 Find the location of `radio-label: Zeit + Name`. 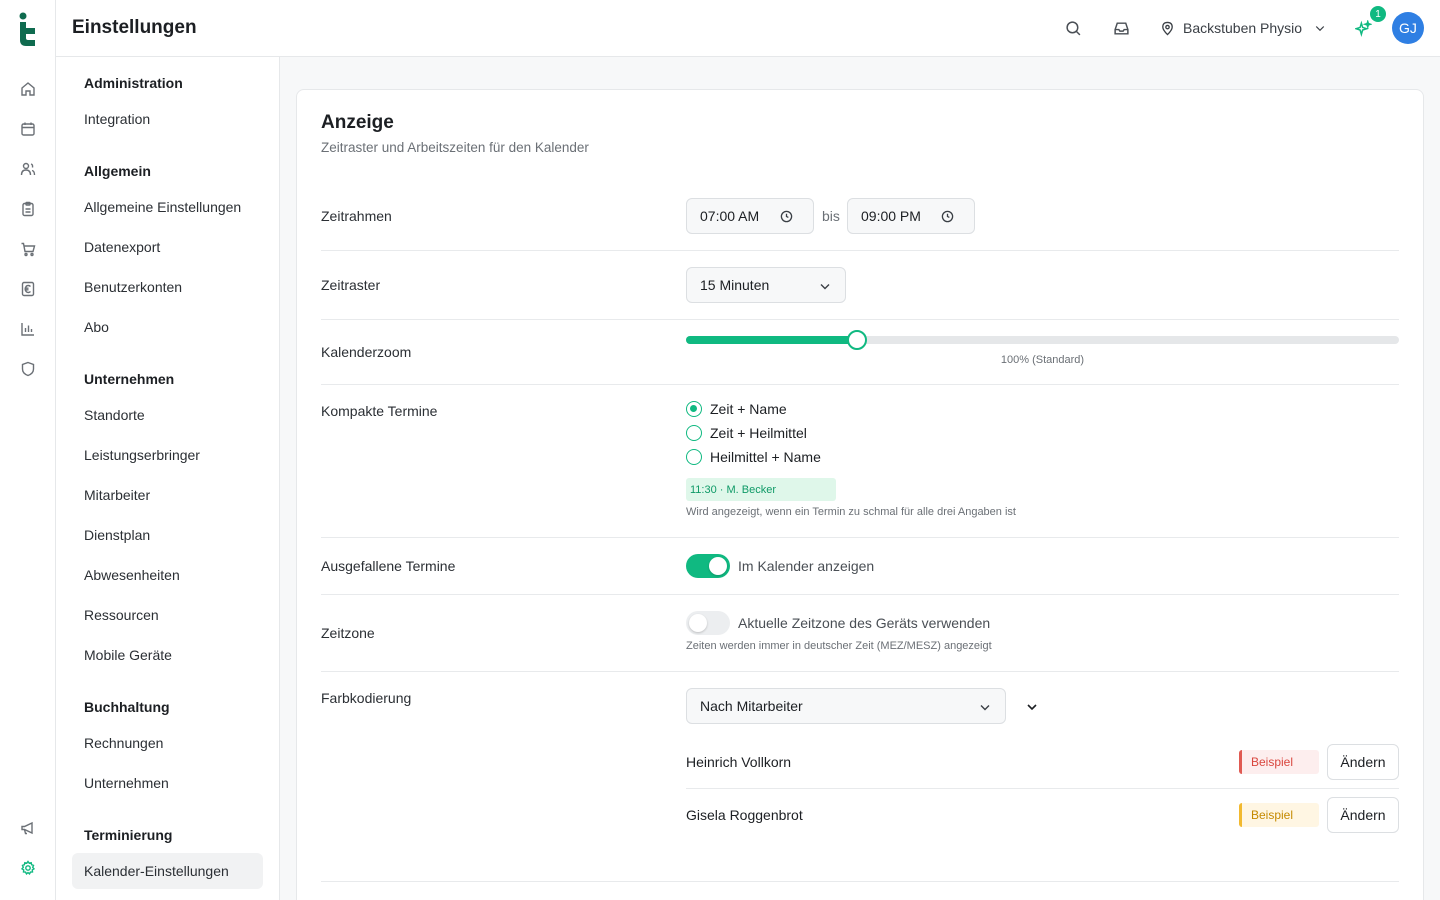

radio-label: Zeit + Name is located at coordinates (748, 409).